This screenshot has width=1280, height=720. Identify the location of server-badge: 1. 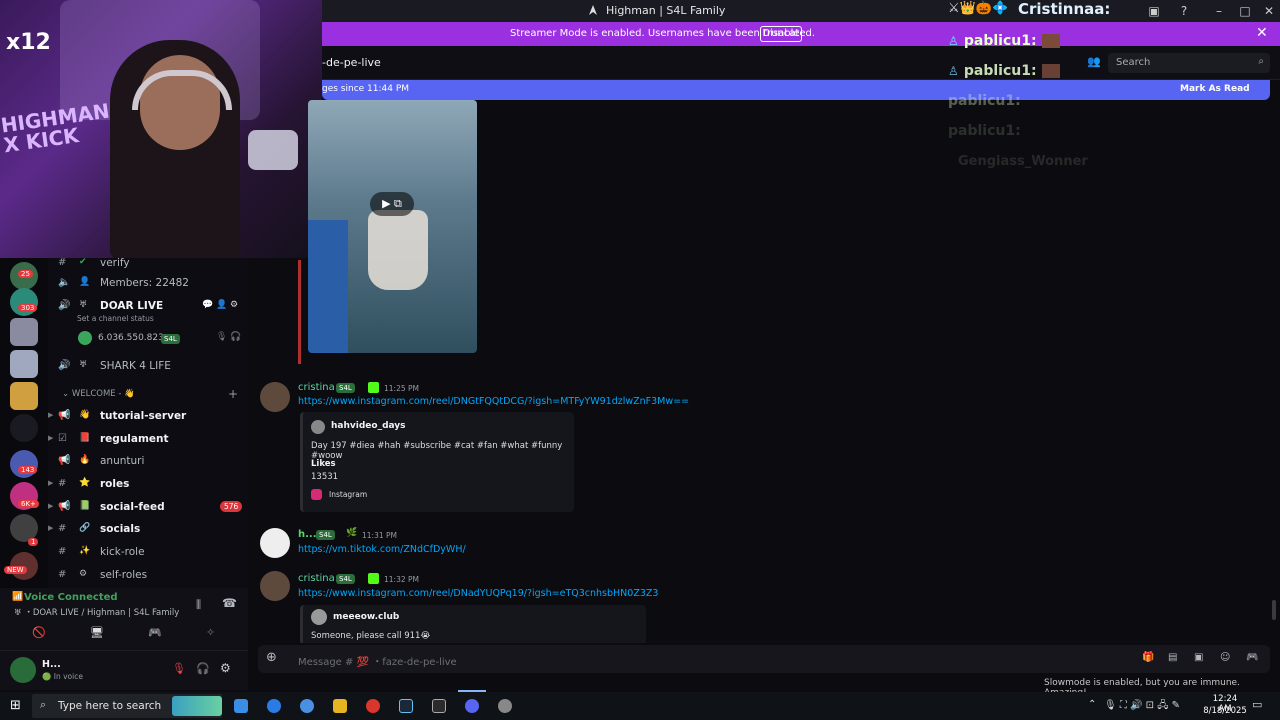
(33, 542).